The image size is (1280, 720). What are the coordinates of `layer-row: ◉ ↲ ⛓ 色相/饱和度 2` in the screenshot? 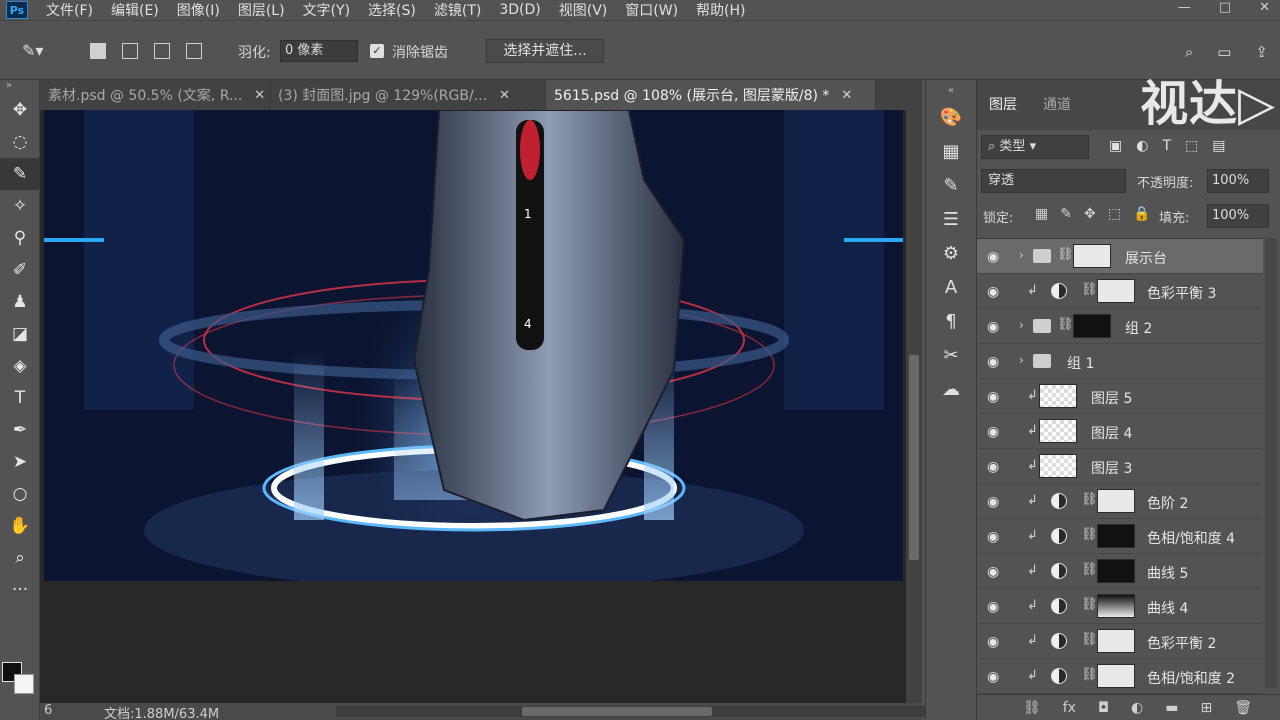 It's located at (1120, 676).